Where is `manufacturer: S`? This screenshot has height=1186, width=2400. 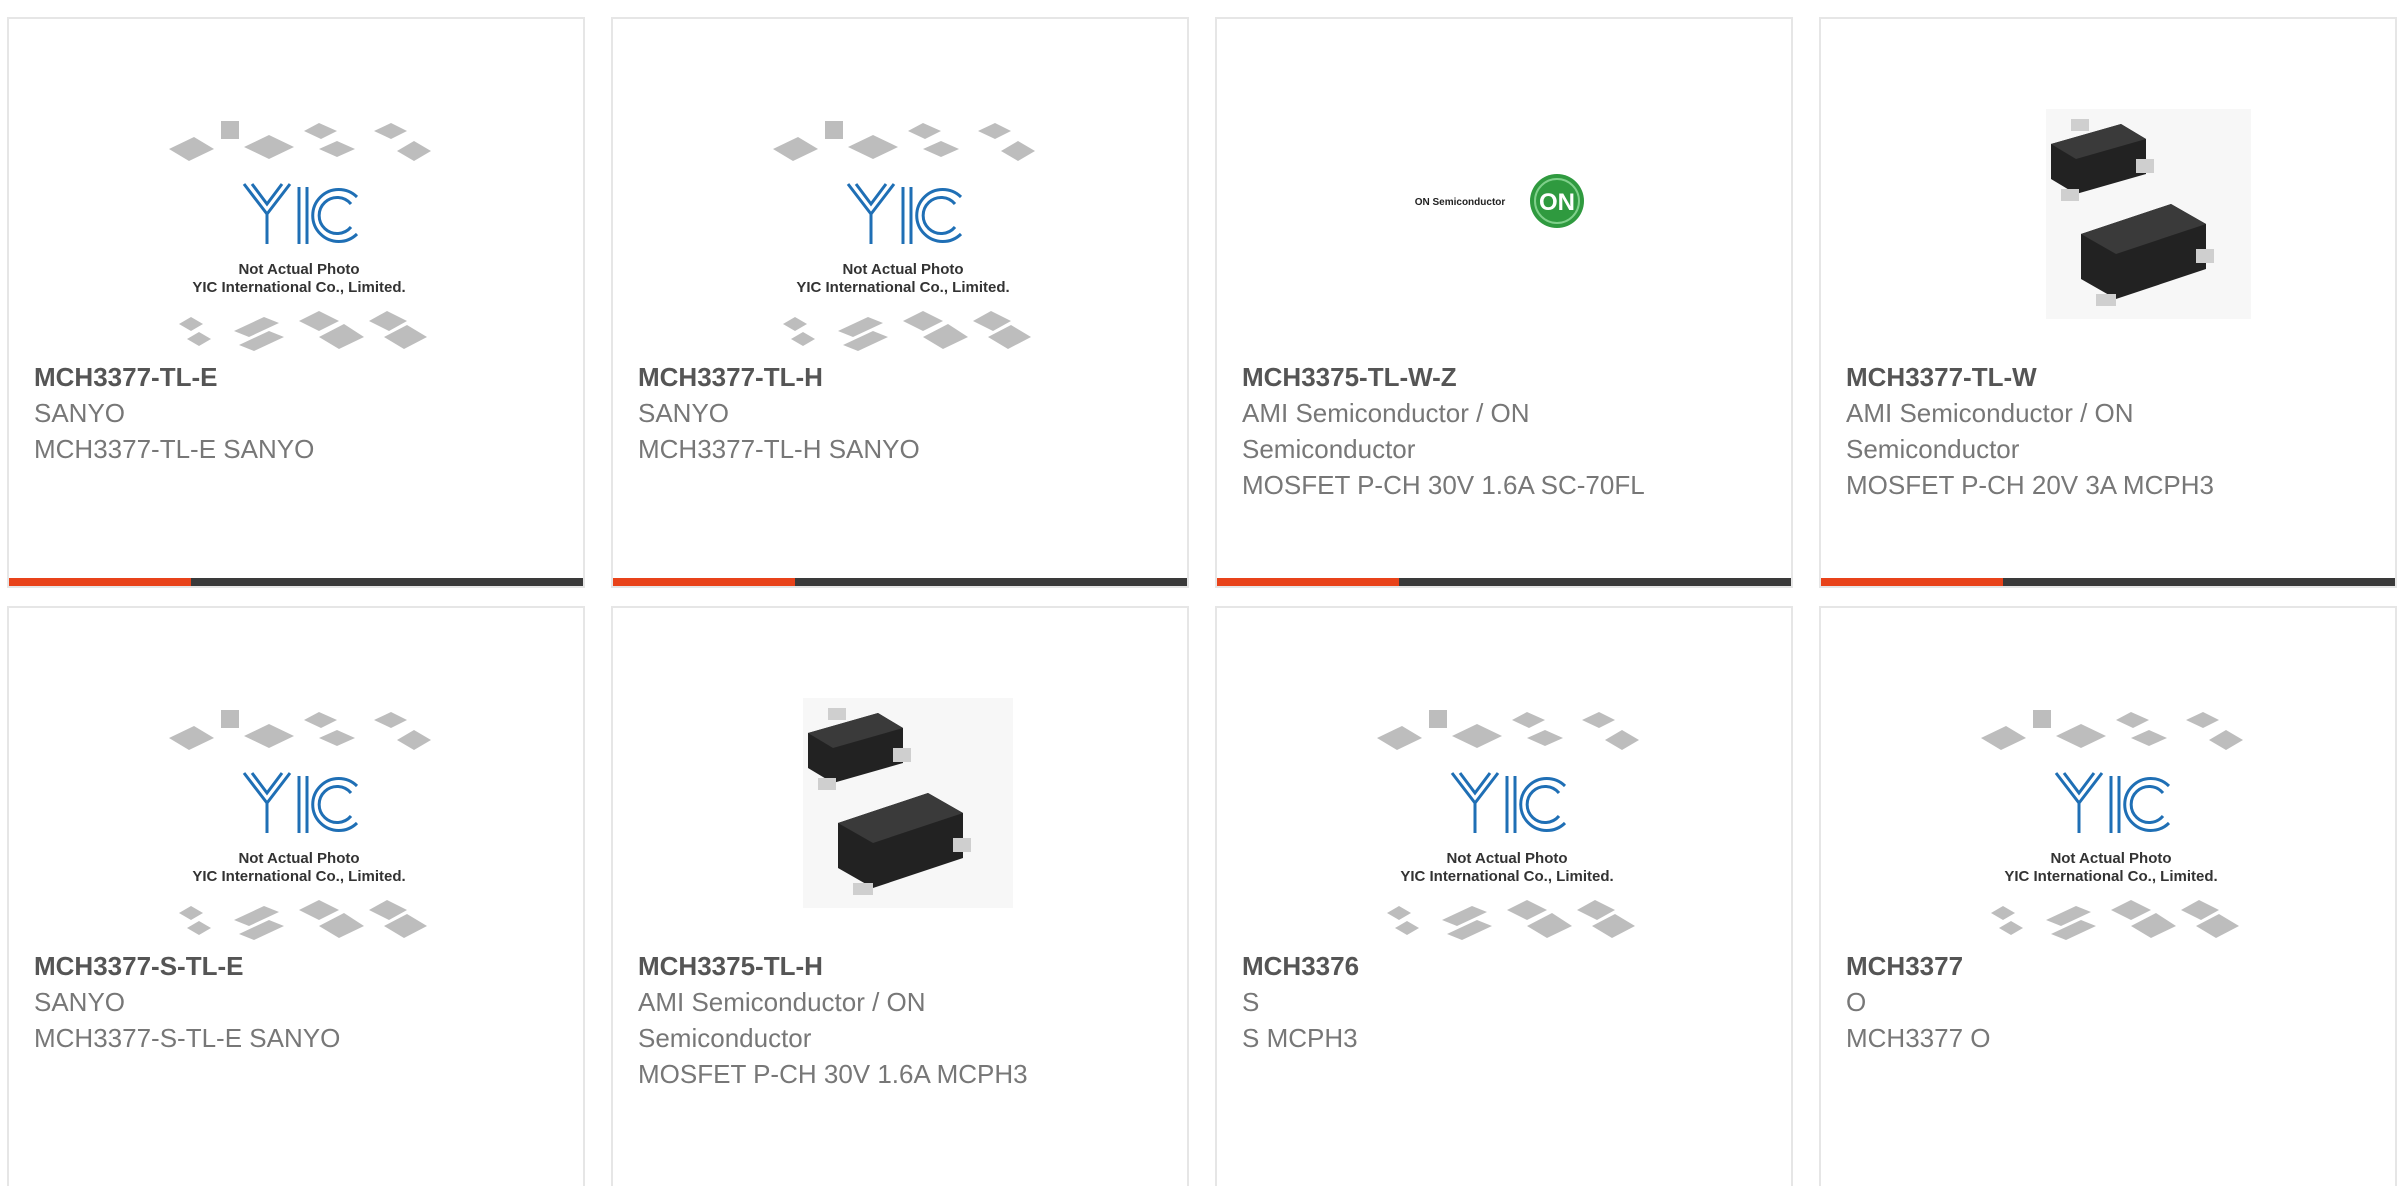 manufacturer: S is located at coordinates (1251, 1002).